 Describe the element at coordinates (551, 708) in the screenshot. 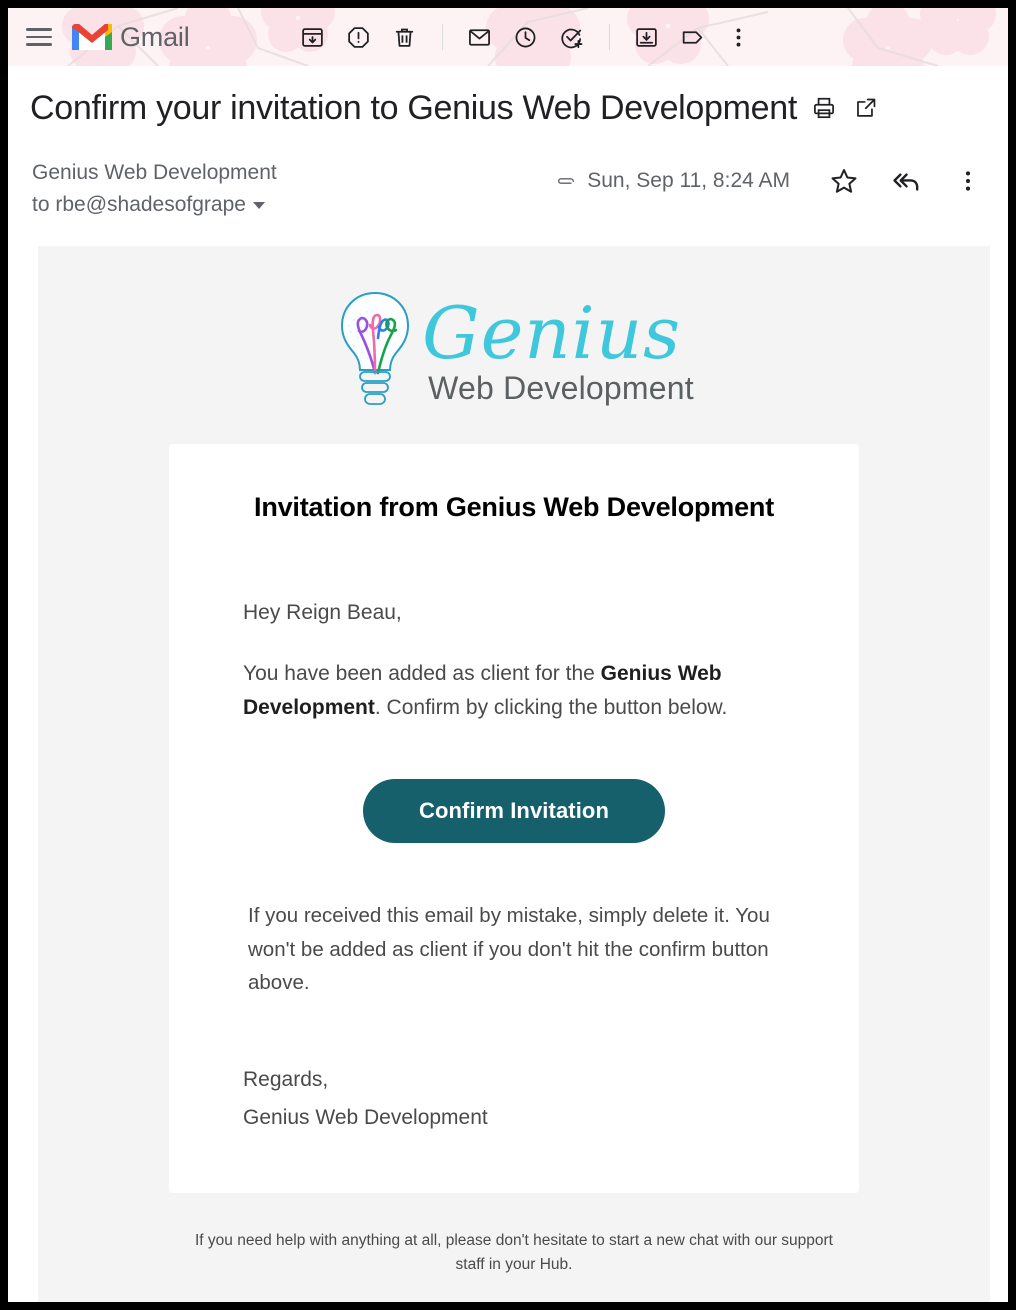

I see `body-text-after: . Confirm by clicking the button below.` at that location.